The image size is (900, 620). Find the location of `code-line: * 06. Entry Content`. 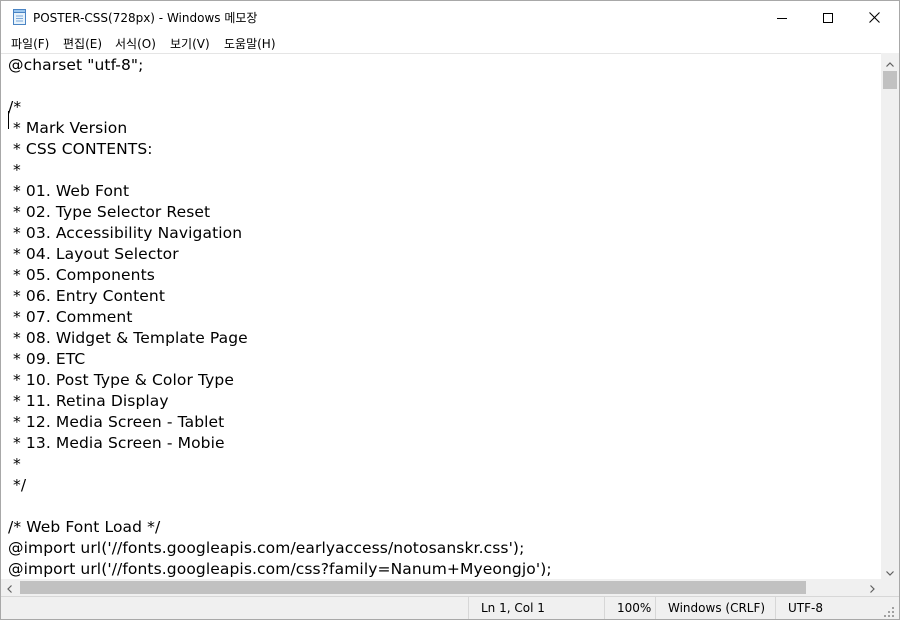

code-line: * 06. Entry Content is located at coordinates (86, 296).